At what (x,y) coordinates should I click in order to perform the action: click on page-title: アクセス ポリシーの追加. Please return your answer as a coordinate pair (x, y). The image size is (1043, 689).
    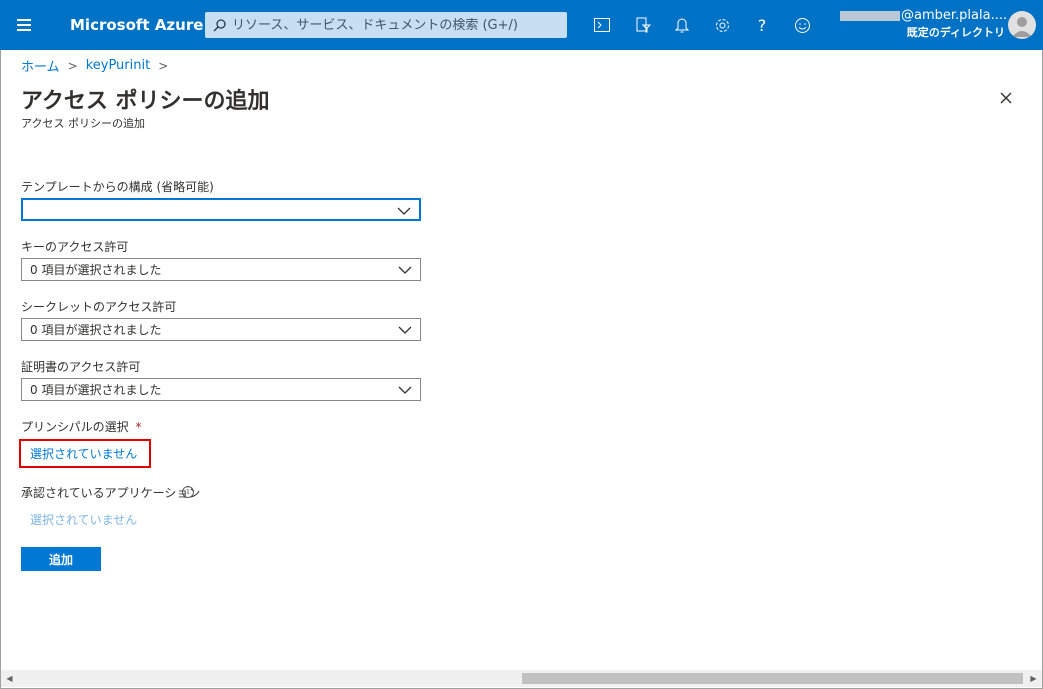
    Looking at the image, I should click on (145, 101).